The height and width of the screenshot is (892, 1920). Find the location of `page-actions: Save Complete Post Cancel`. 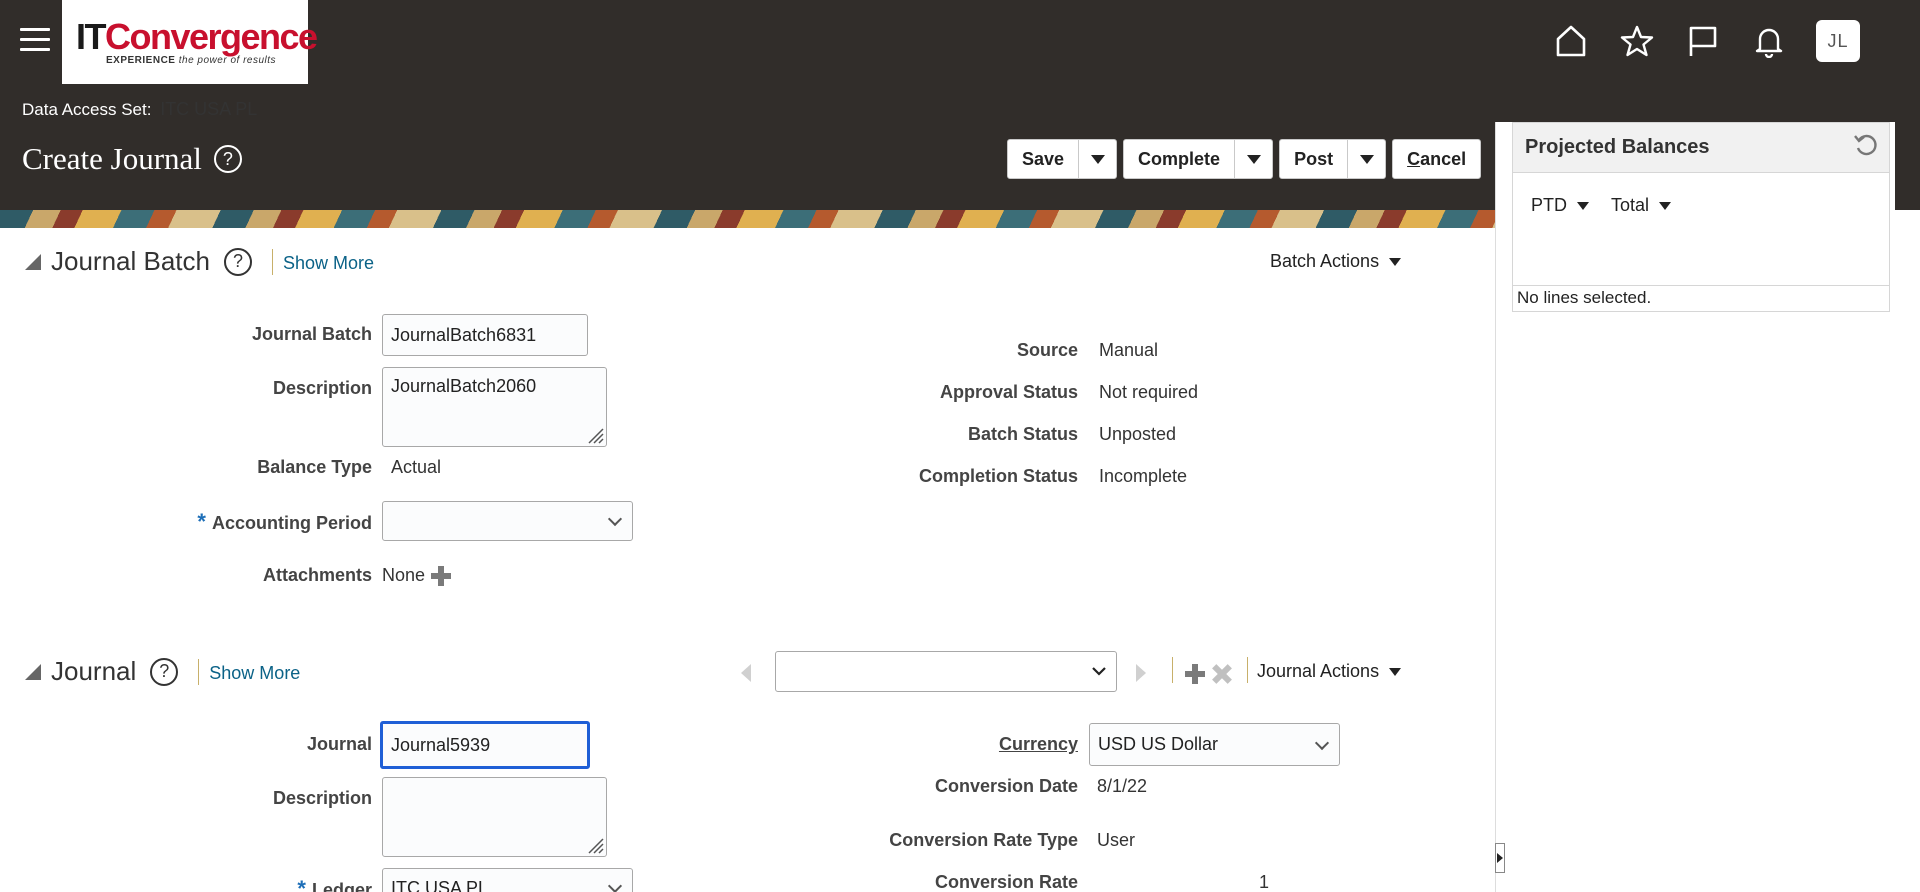

page-actions: Save Complete Post Cancel is located at coordinates (1244, 159).